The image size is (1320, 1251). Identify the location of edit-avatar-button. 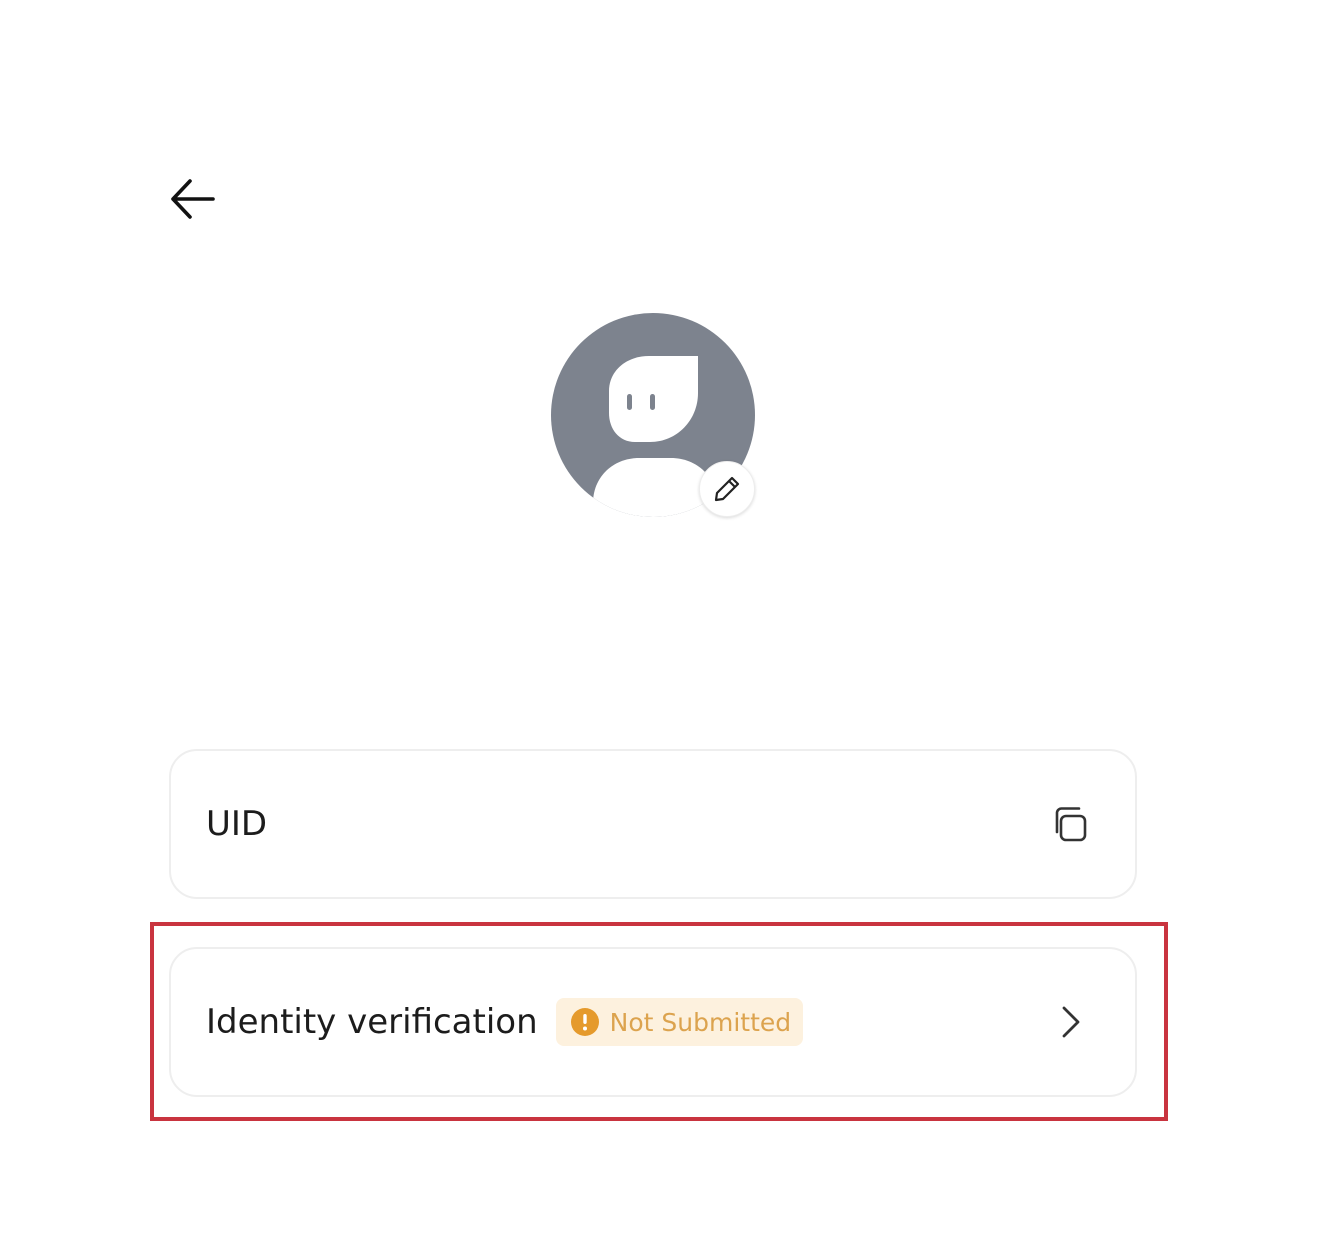
(727, 489).